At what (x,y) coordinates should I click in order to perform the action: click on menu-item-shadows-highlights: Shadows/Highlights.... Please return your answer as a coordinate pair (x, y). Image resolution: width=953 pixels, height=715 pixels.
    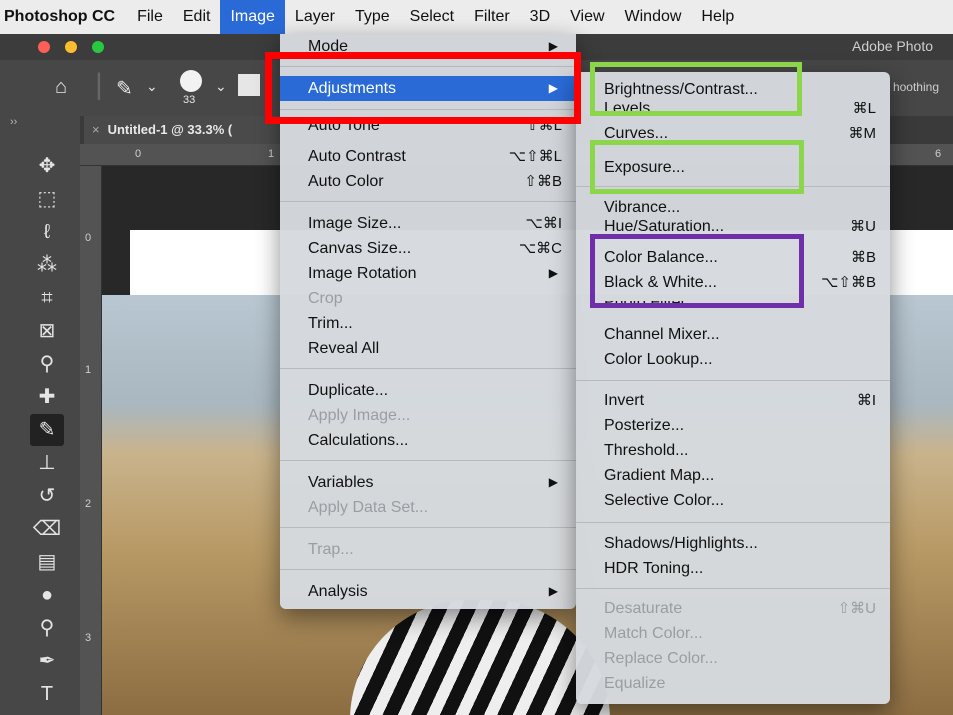
    Looking at the image, I should click on (733, 543).